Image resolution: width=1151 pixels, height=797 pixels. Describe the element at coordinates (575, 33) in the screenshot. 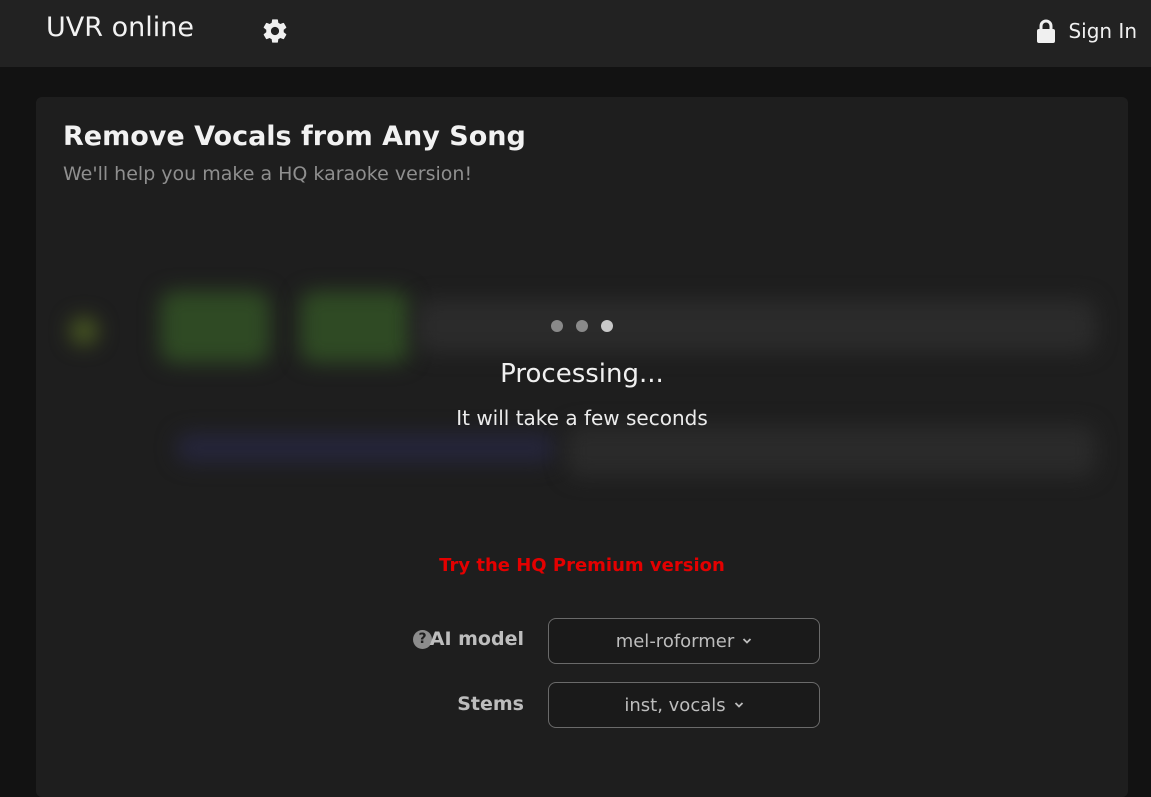

I see `top-navbar: UVR online Sign In` at that location.